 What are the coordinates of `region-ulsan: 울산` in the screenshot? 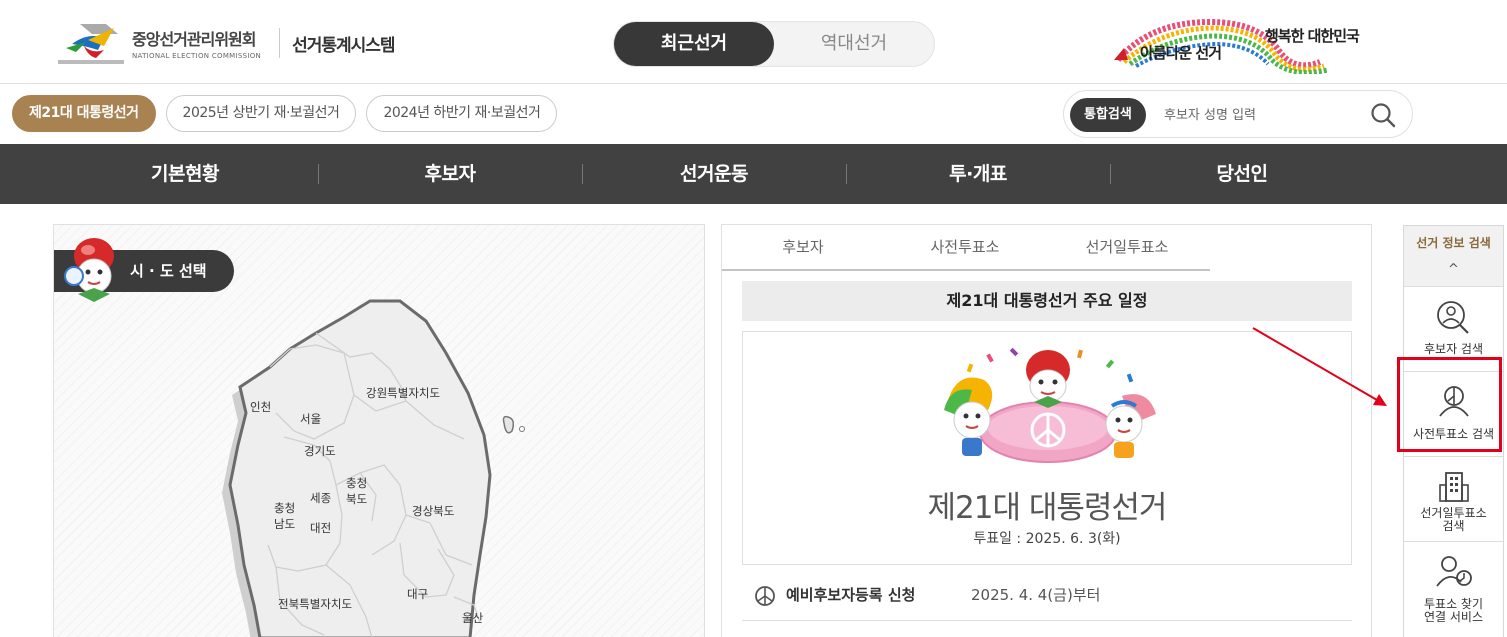 It's located at (473, 618).